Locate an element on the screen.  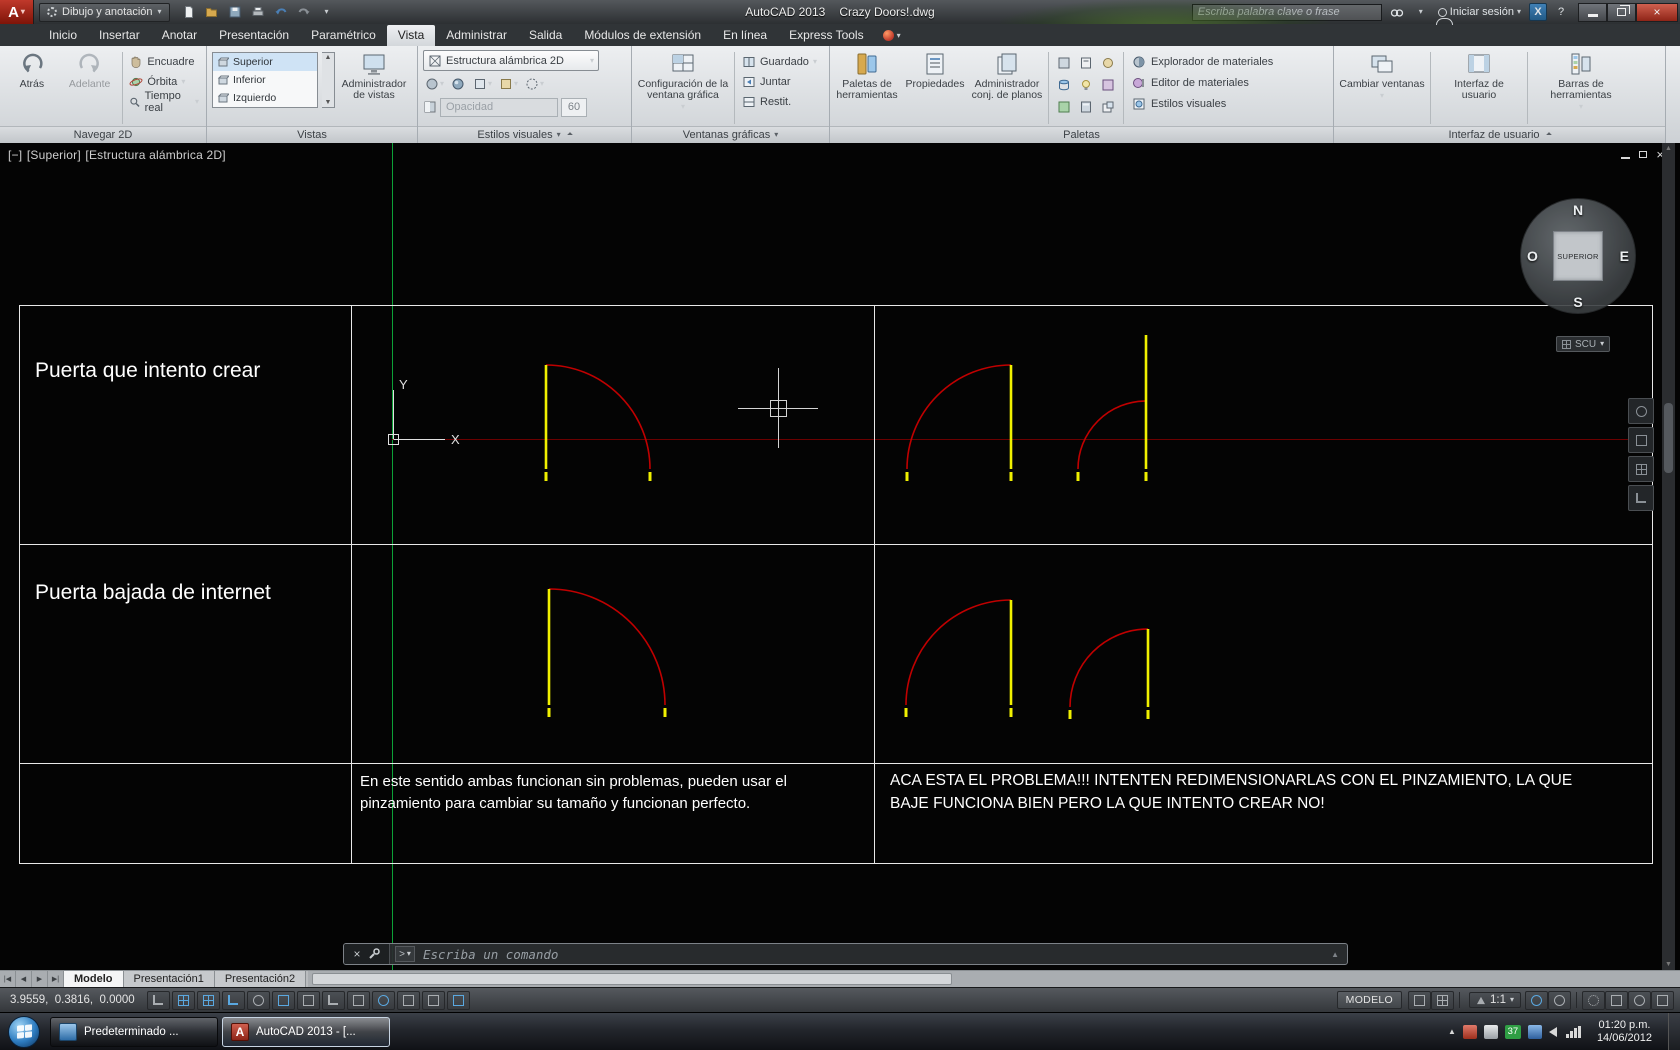
panel-label-paletas: Paletas is located at coordinates (1081, 134).